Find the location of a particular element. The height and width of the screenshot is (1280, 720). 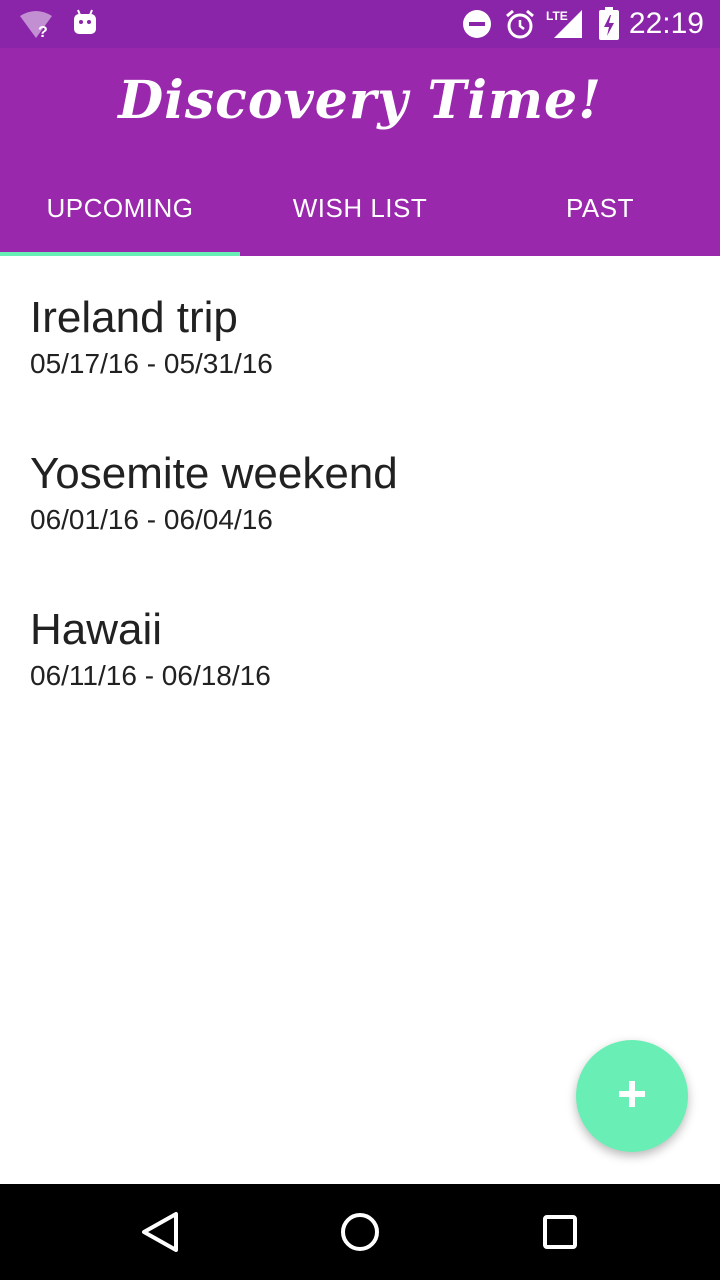

status-bar: ? LTE 22:19 is located at coordinates (360, 24).